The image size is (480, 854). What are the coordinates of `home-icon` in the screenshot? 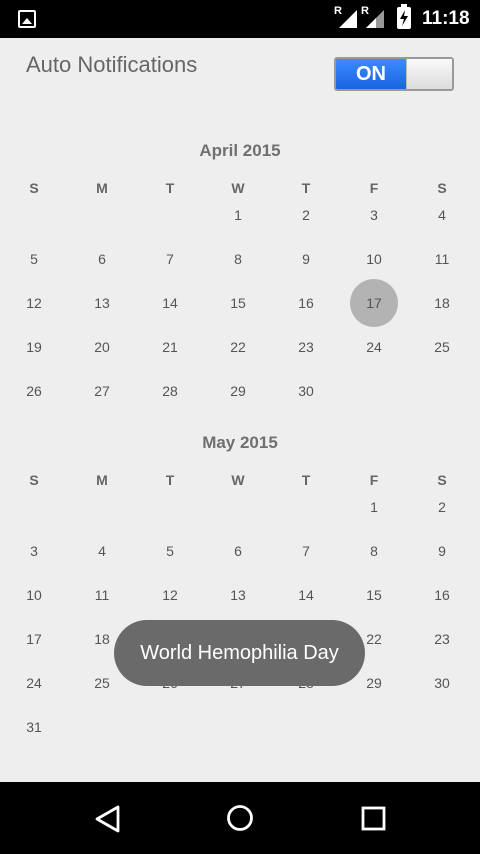 It's located at (240, 818).